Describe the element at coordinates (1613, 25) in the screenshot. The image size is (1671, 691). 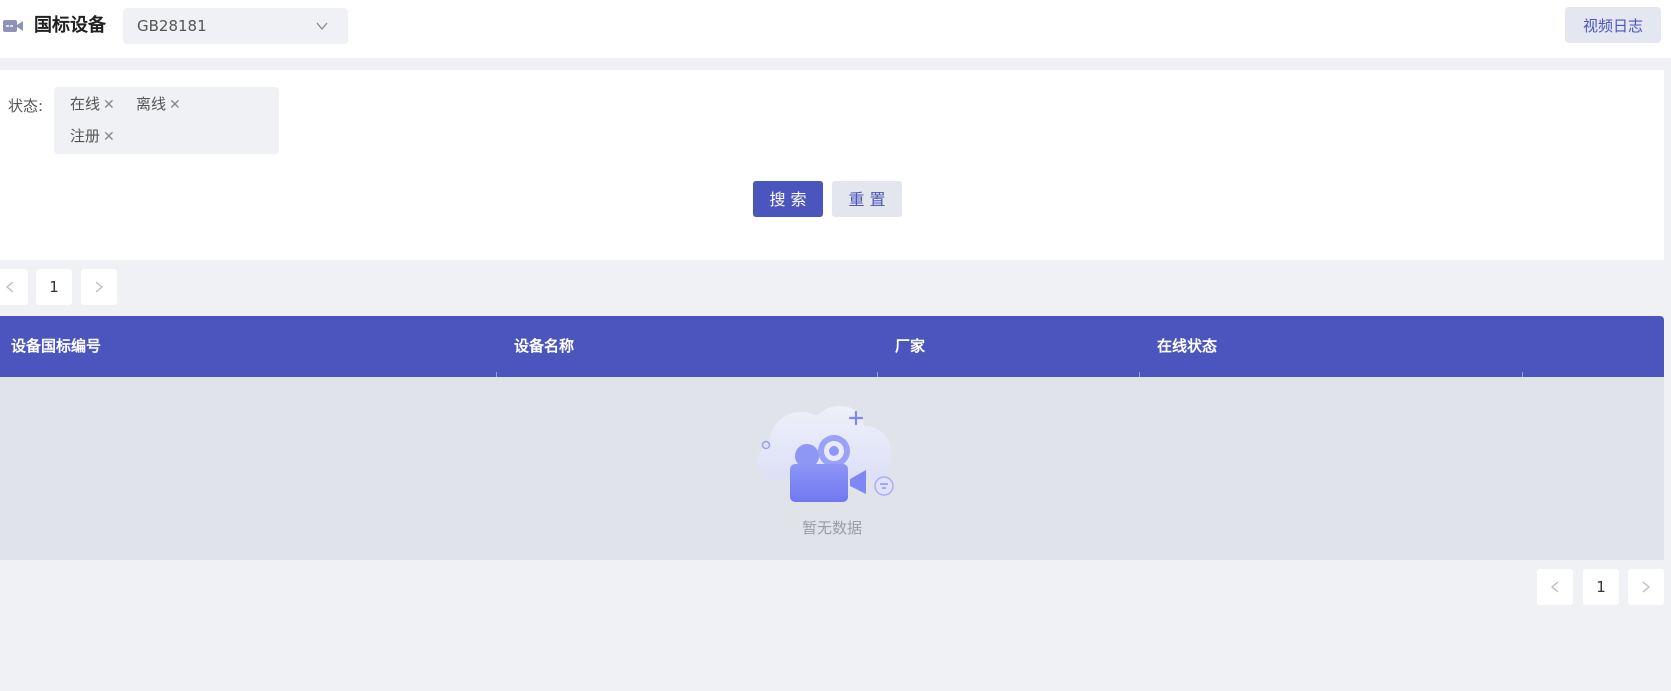
I see `video-log-button: 视频日志` at that location.